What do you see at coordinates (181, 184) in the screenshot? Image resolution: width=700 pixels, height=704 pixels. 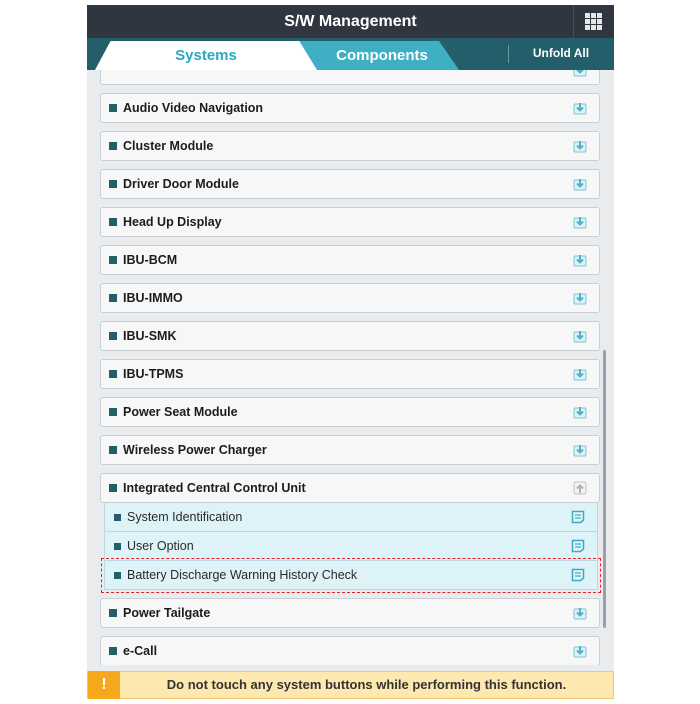 I see `system-item-label: Driver Door Module` at bounding box center [181, 184].